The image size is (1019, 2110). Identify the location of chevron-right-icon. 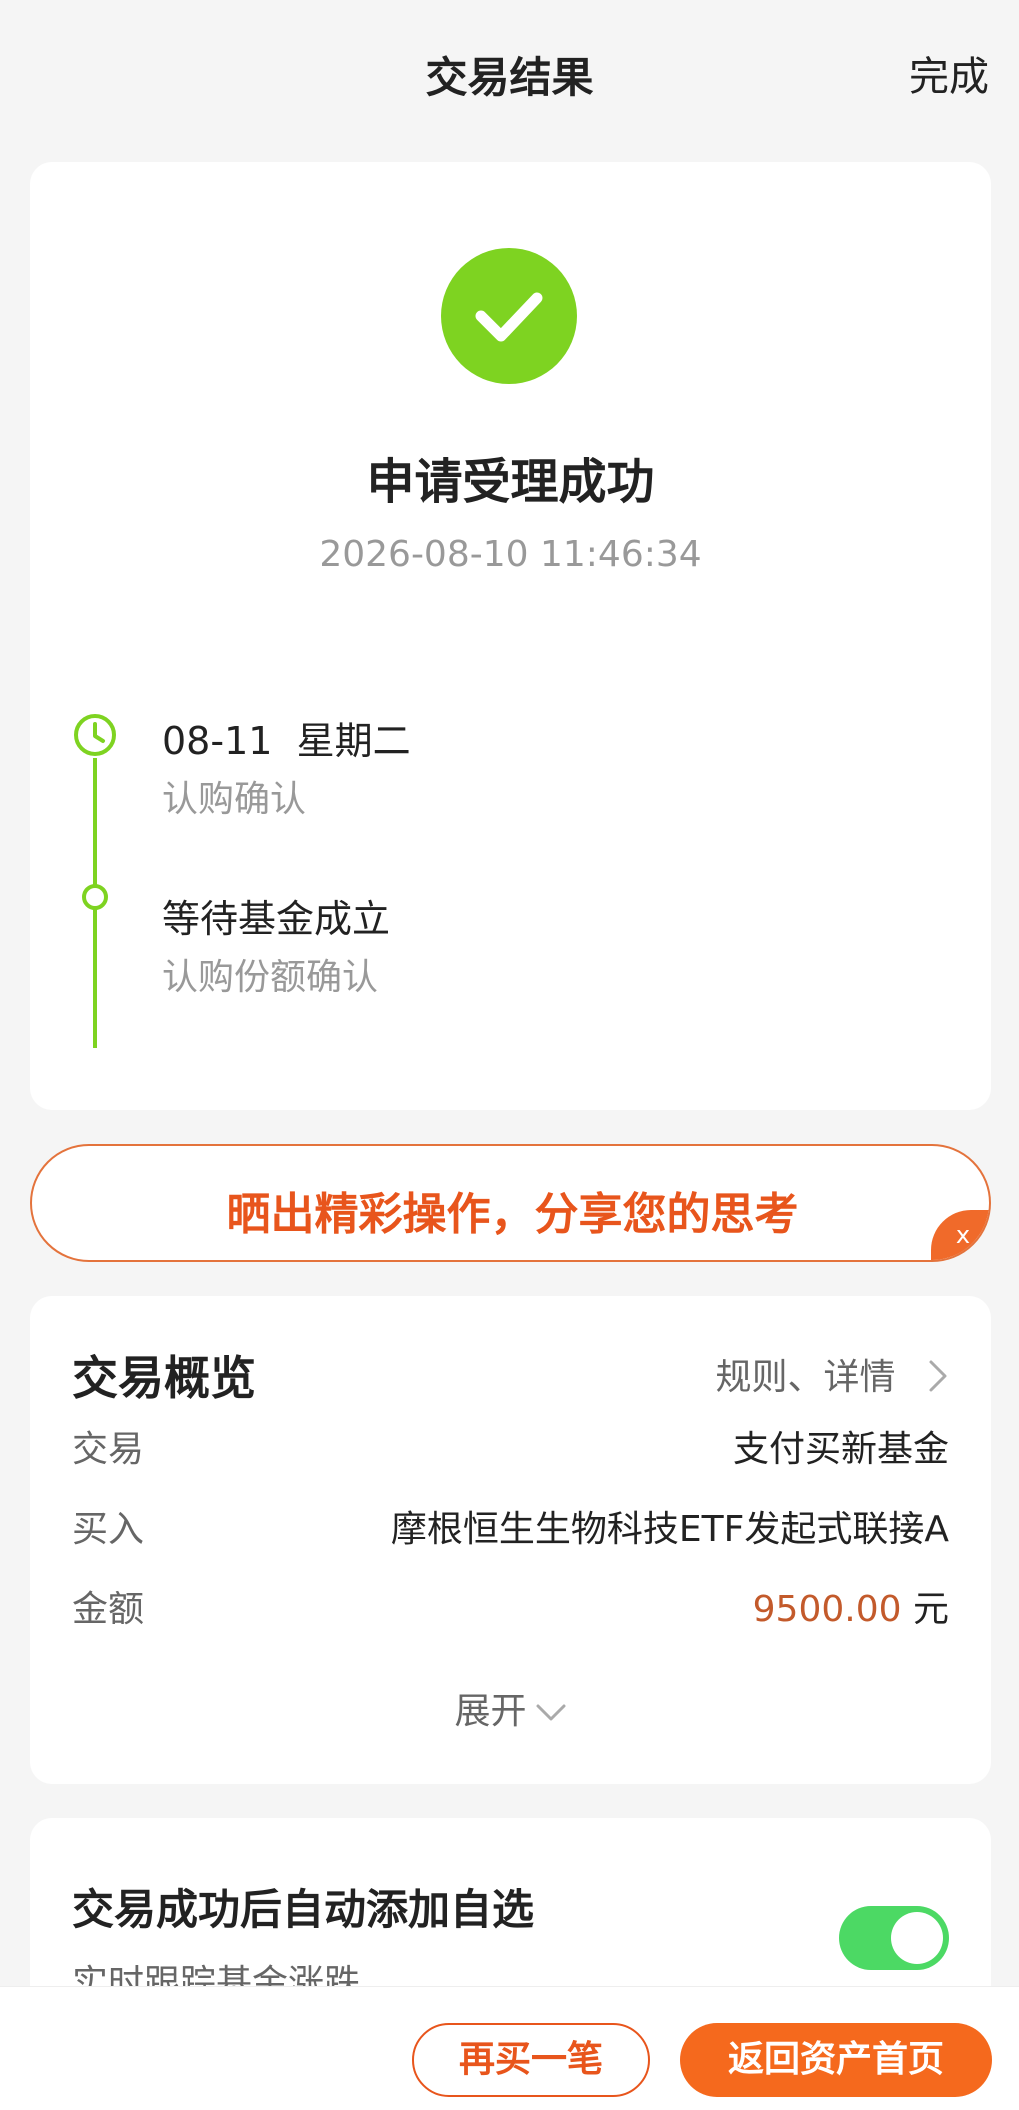
(938, 1378).